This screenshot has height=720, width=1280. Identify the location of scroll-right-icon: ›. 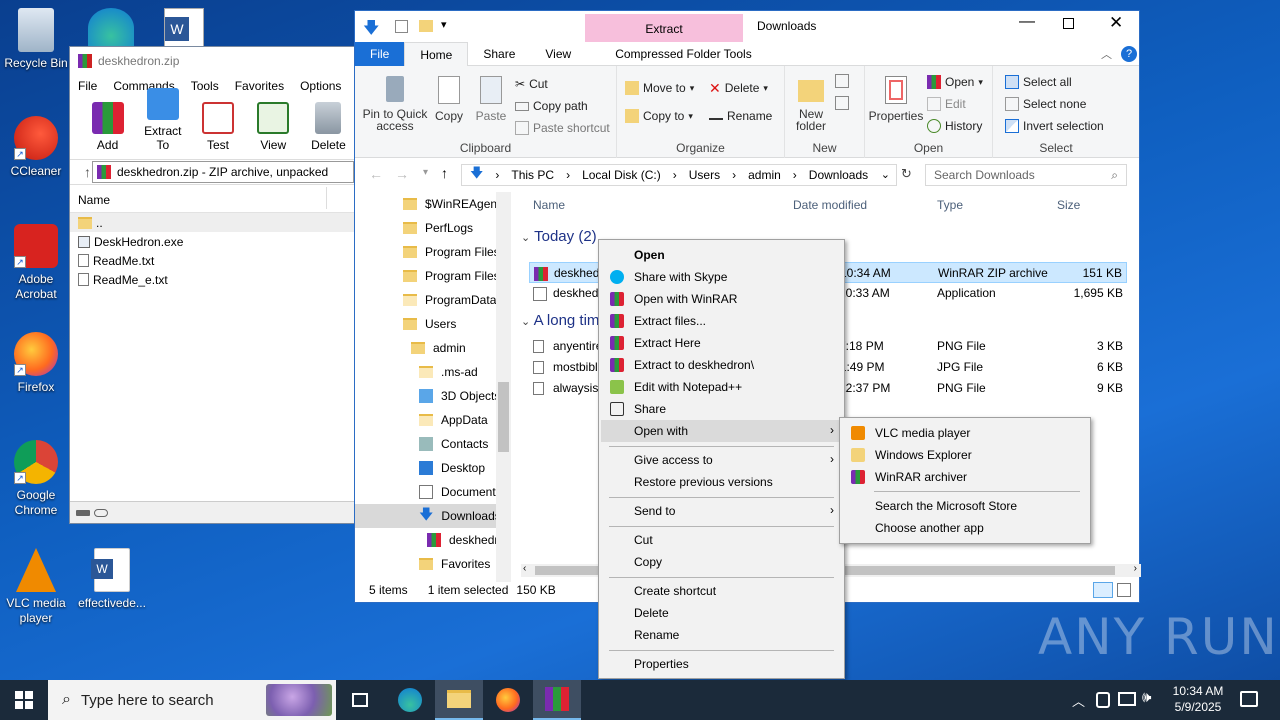
(1135, 568).